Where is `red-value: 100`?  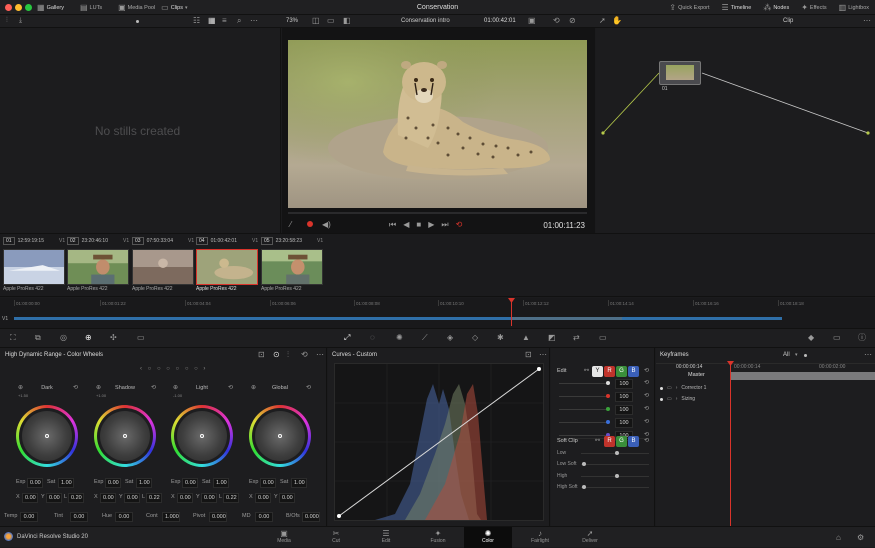 red-value: 100 is located at coordinates (624, 397).